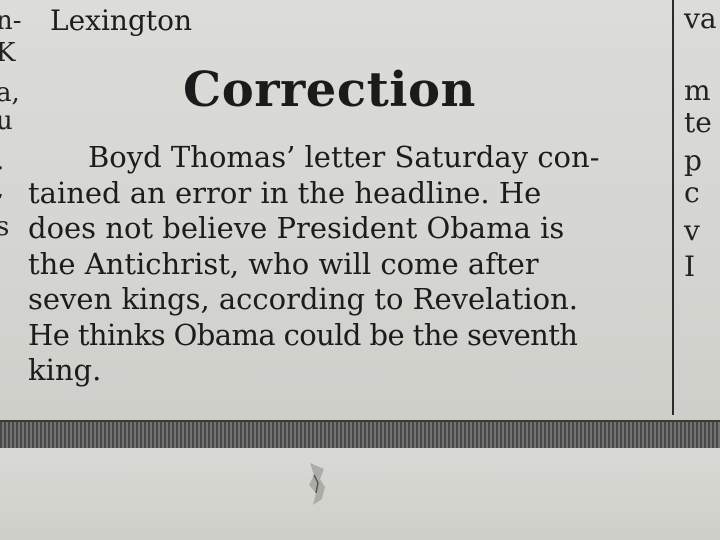  Describe the element at coordinates (5, 227) in the screenshot. I see `left-fragment-7: s` at that location.